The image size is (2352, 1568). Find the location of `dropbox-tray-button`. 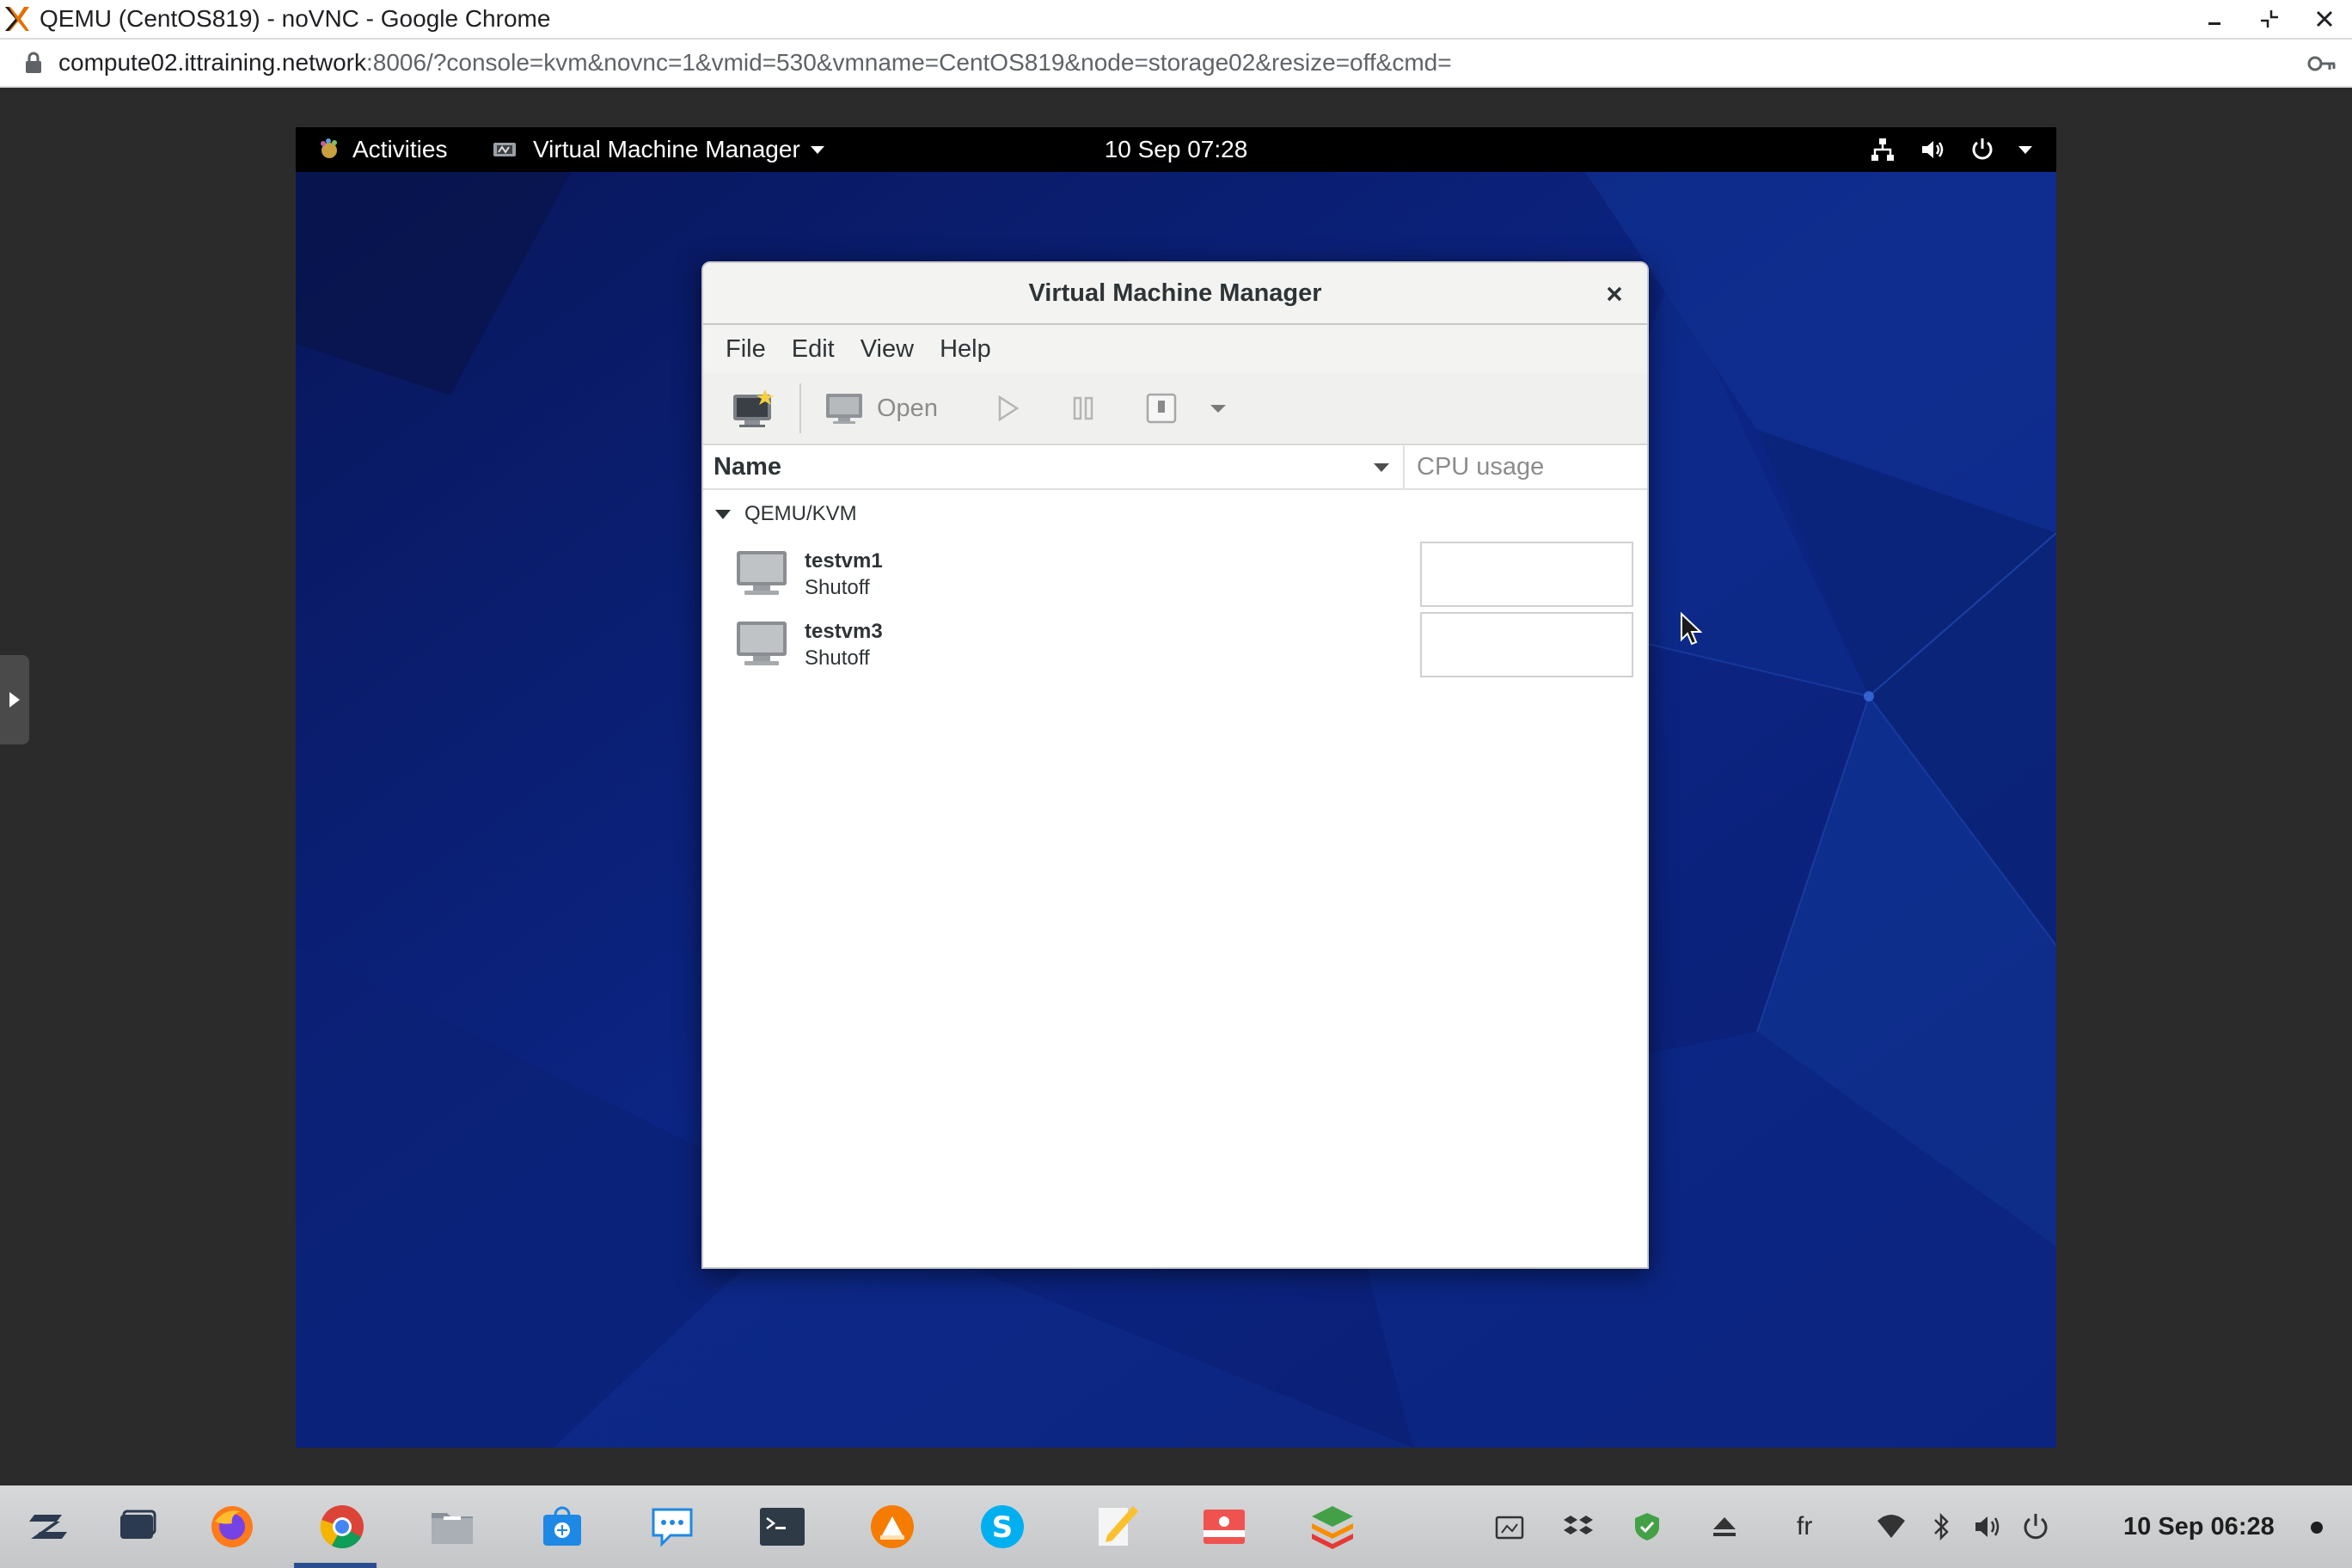

dropbox-tray-button is located at coordinates (1578, 1527).